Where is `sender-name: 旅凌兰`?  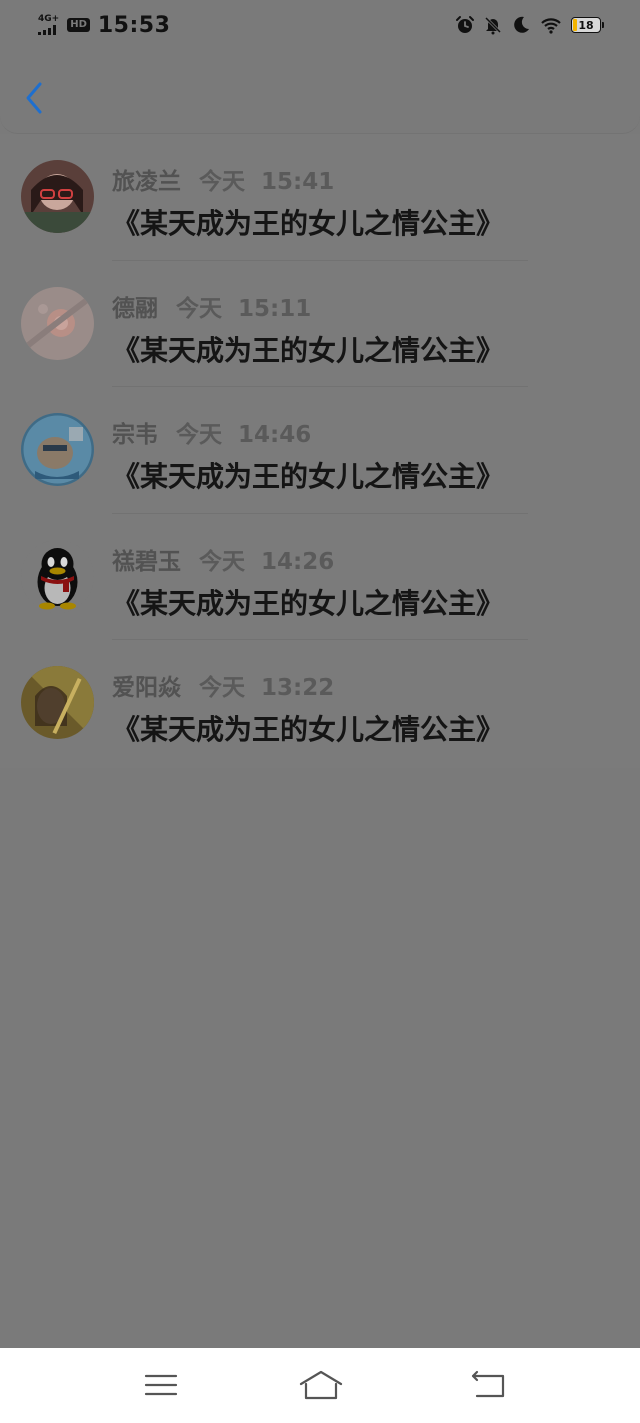 sender-name: 旅凌兰 is located at coordinates (146, 182).